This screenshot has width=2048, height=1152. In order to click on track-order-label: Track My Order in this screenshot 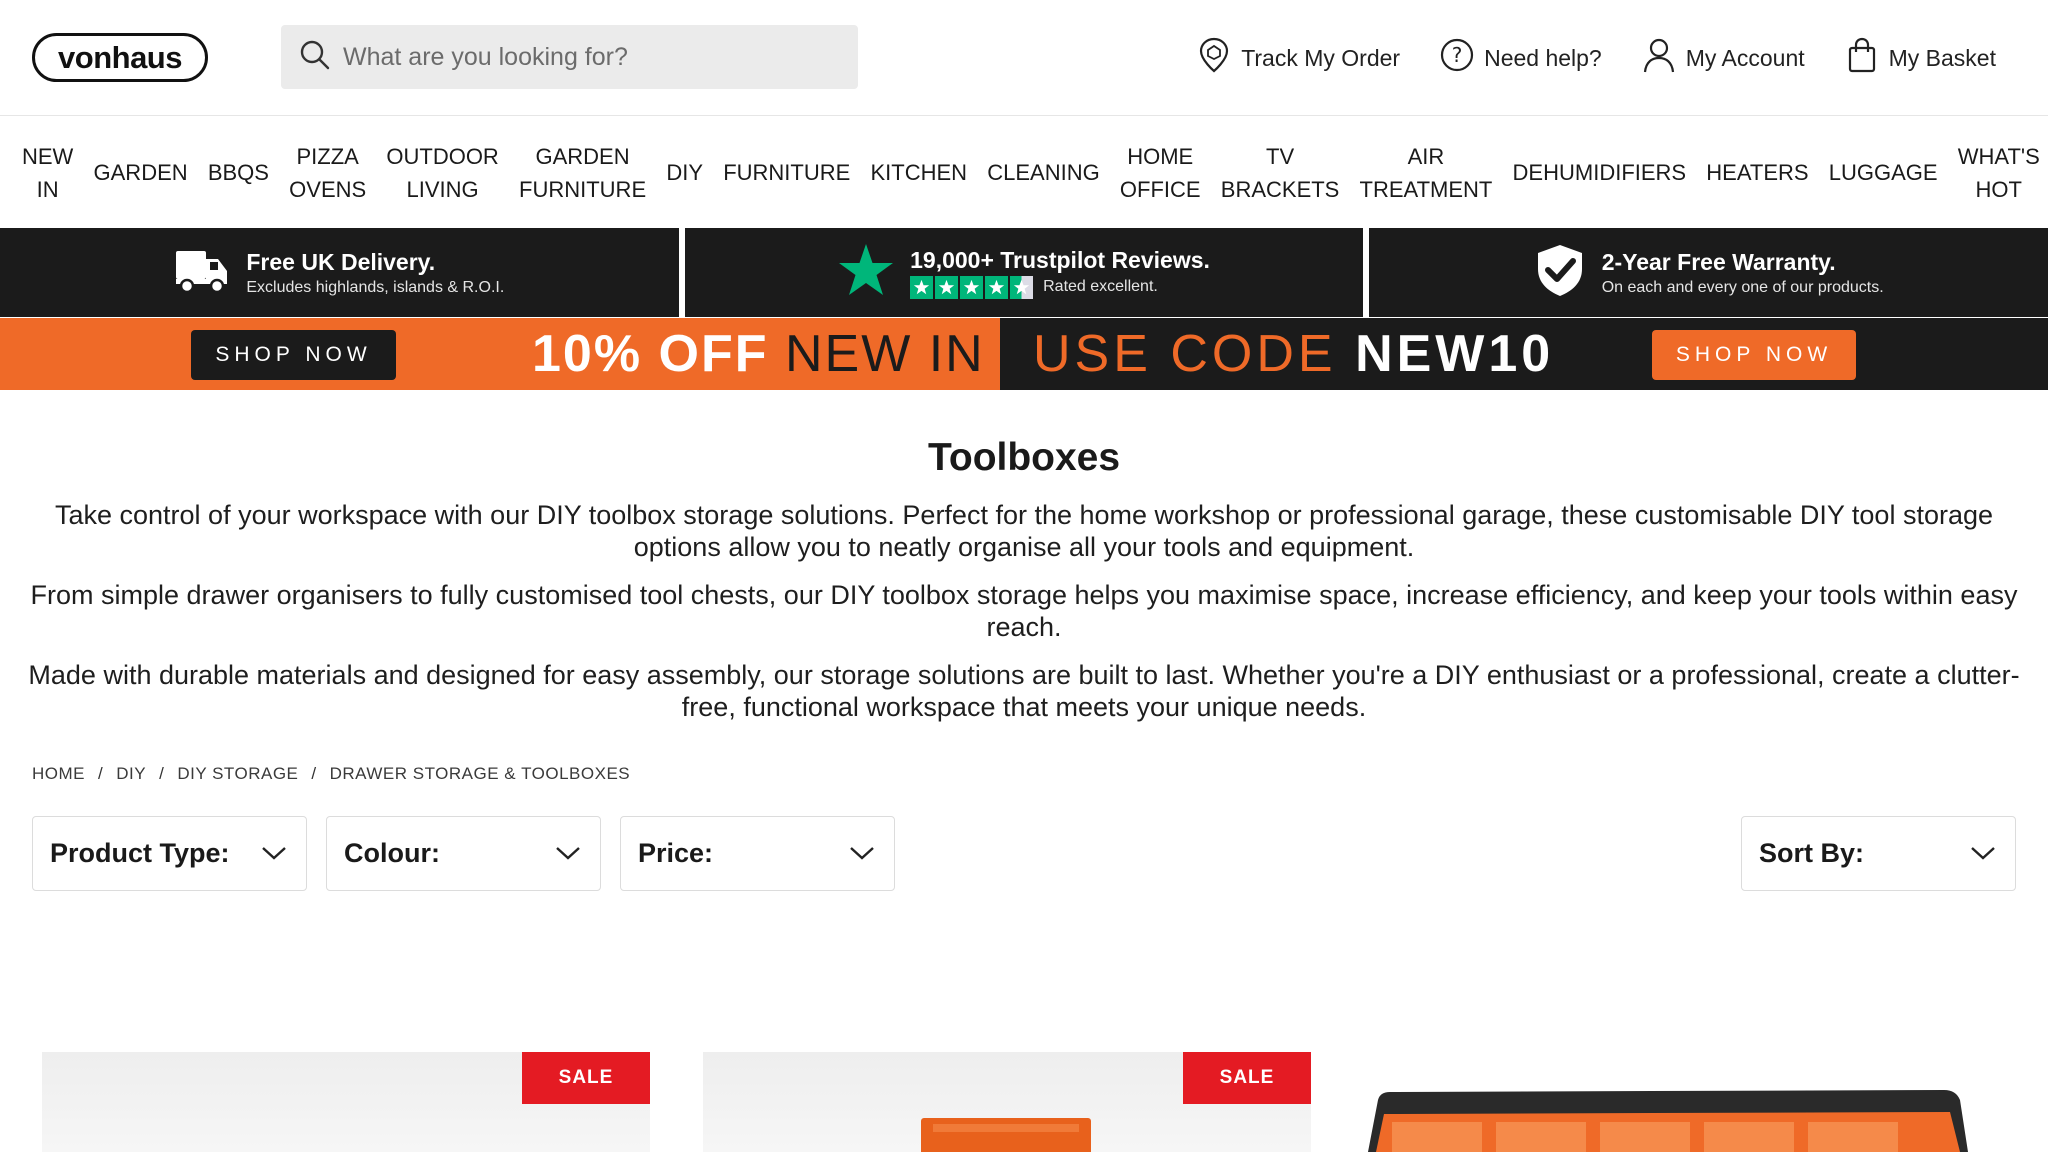, I will do `click(1321, 57)`.